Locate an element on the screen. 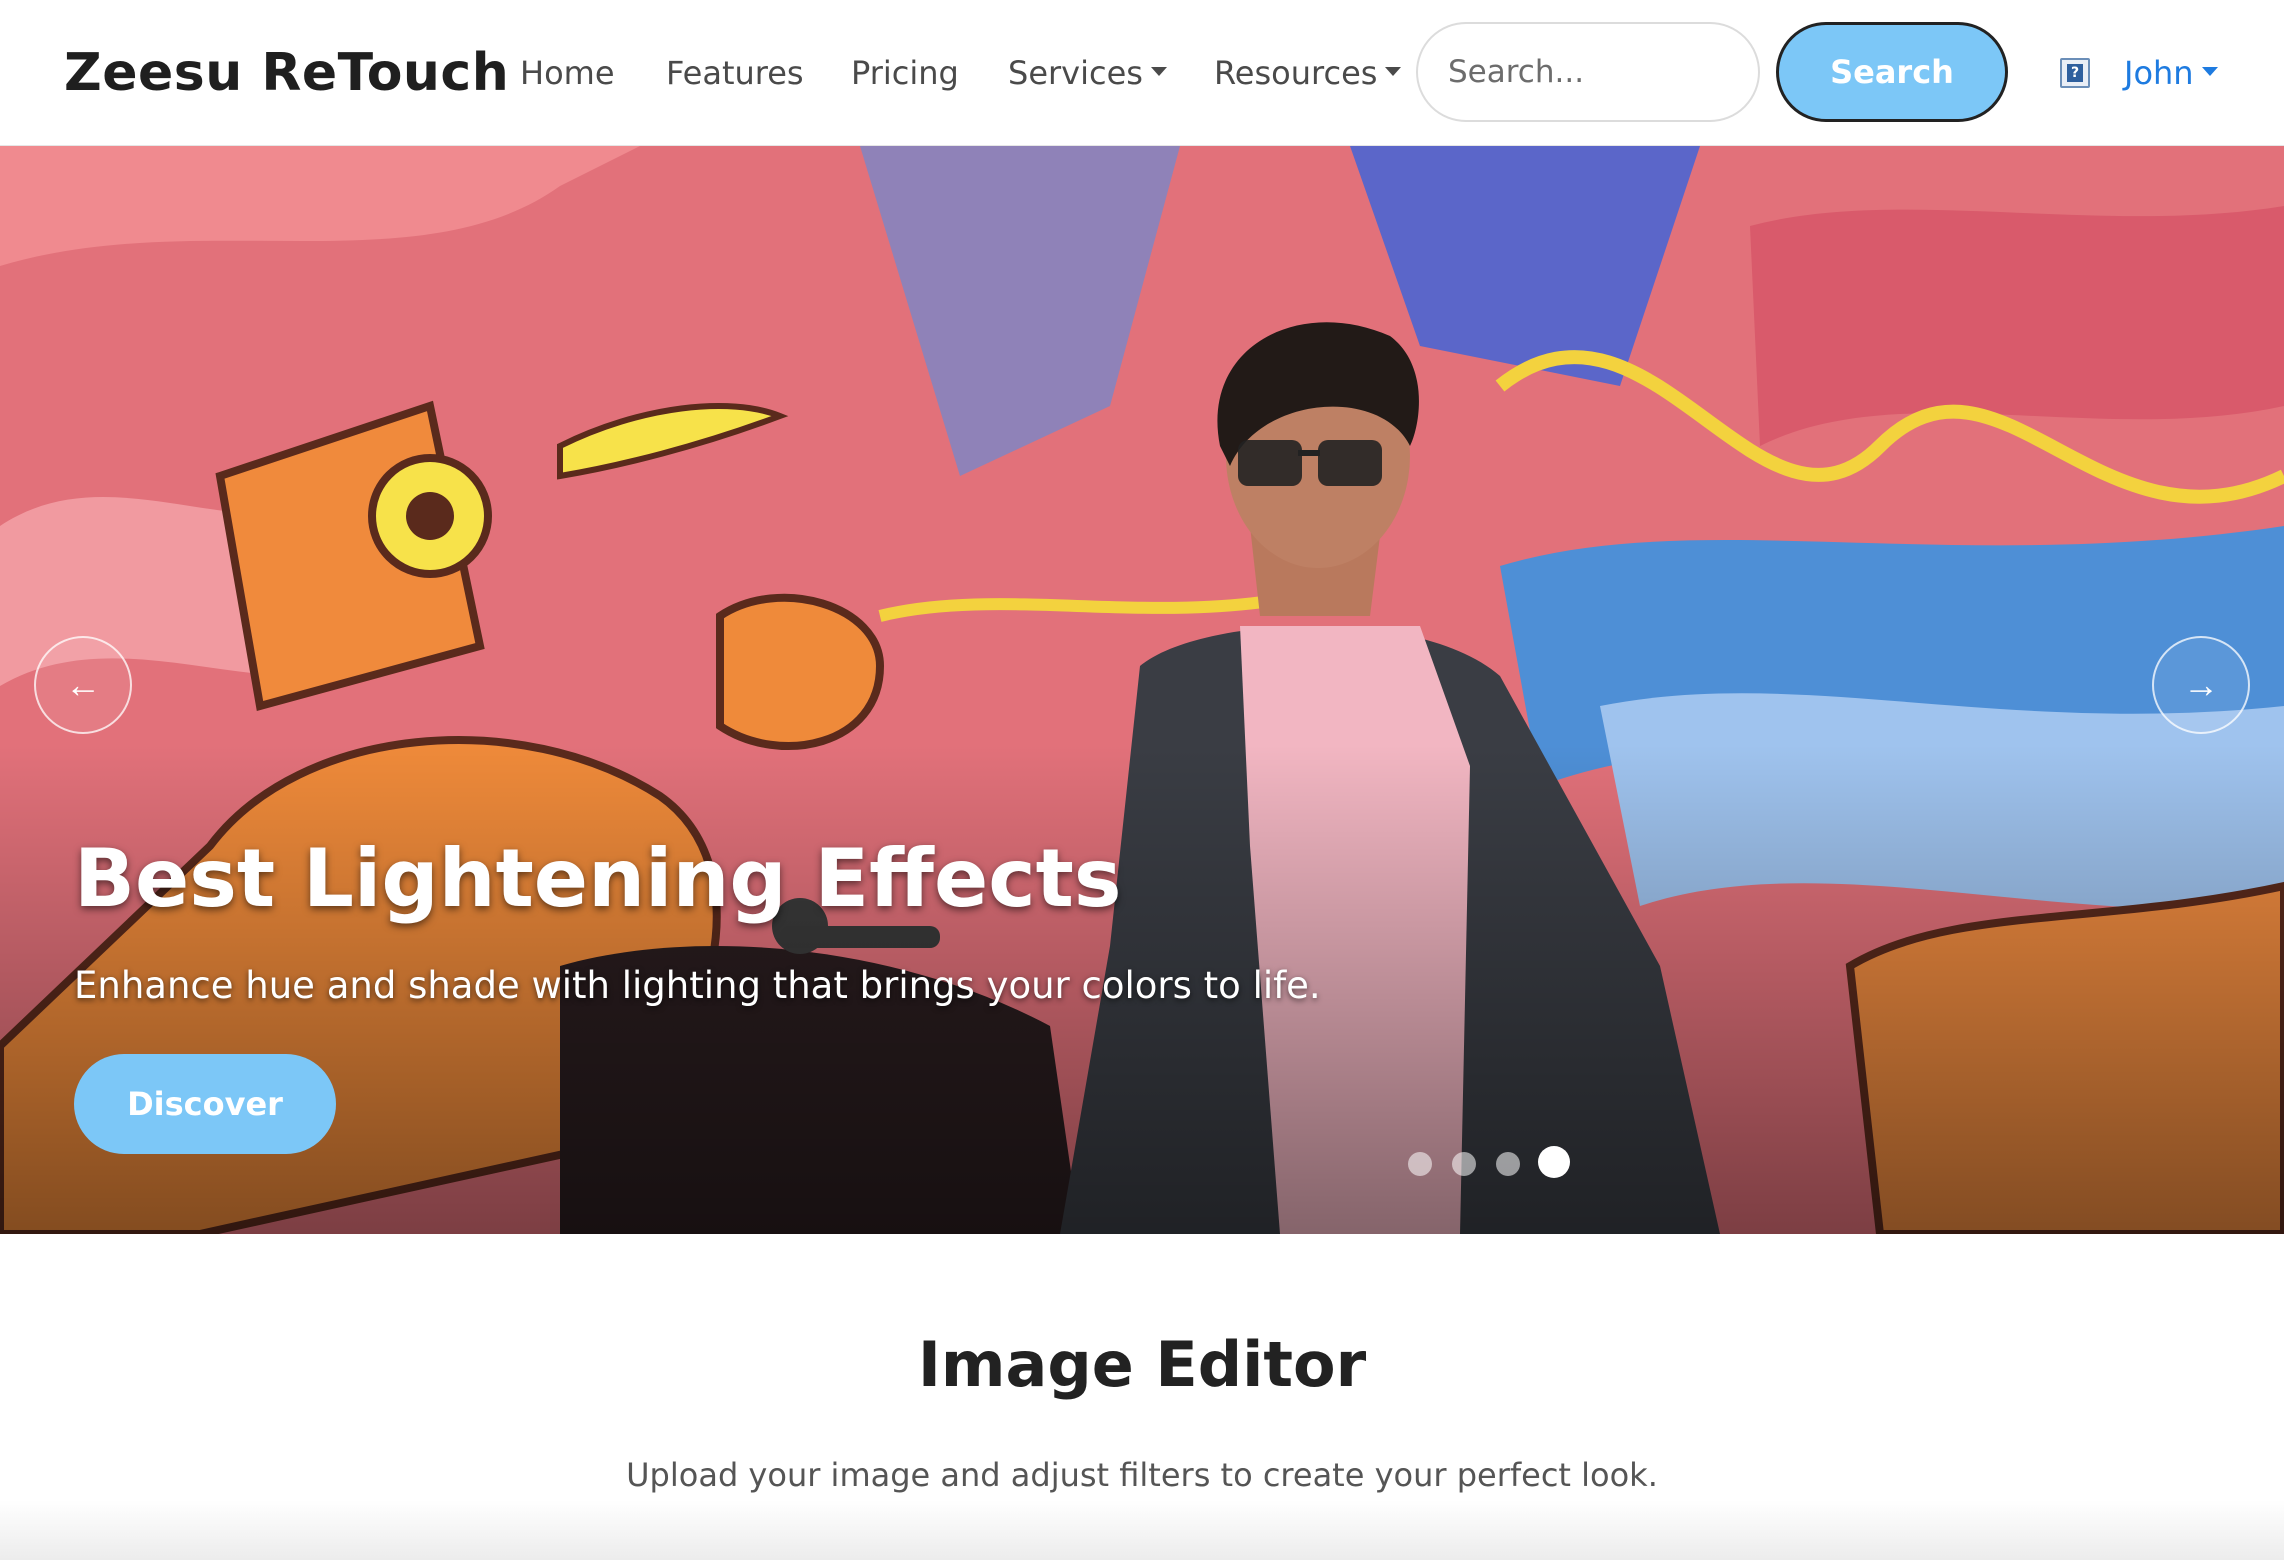 This screenshot has height=1560, width=2284. question-icon: ? is located at coordinates (2075, 73).